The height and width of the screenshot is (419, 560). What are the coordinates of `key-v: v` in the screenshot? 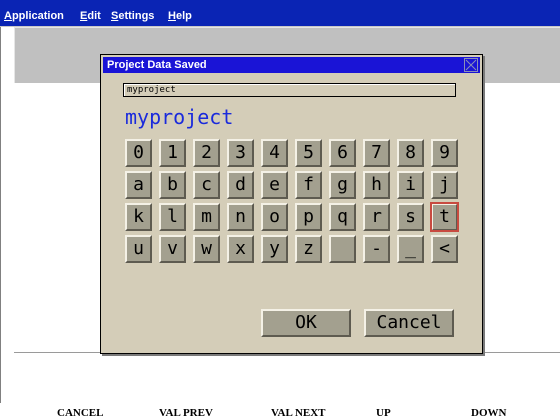 It's located at (172, 249).